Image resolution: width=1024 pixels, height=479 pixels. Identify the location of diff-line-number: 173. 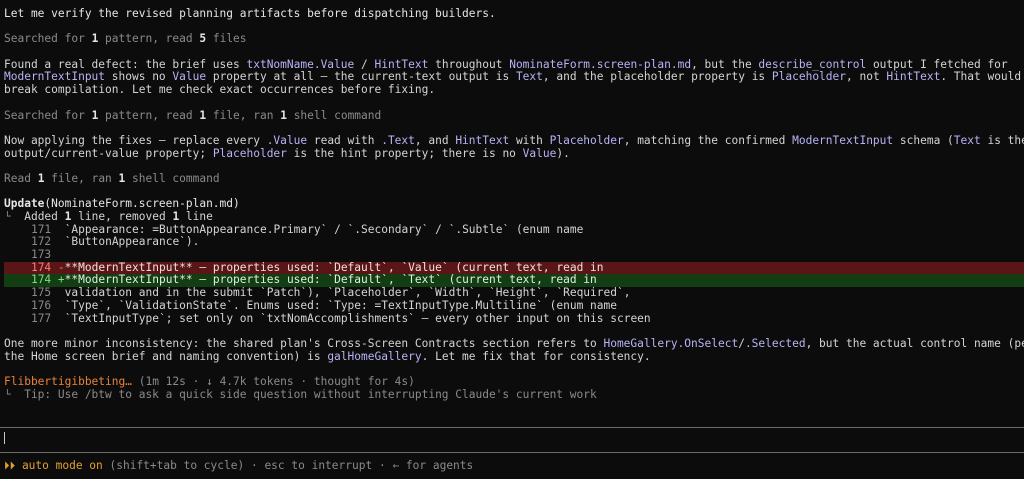
(41, 255).